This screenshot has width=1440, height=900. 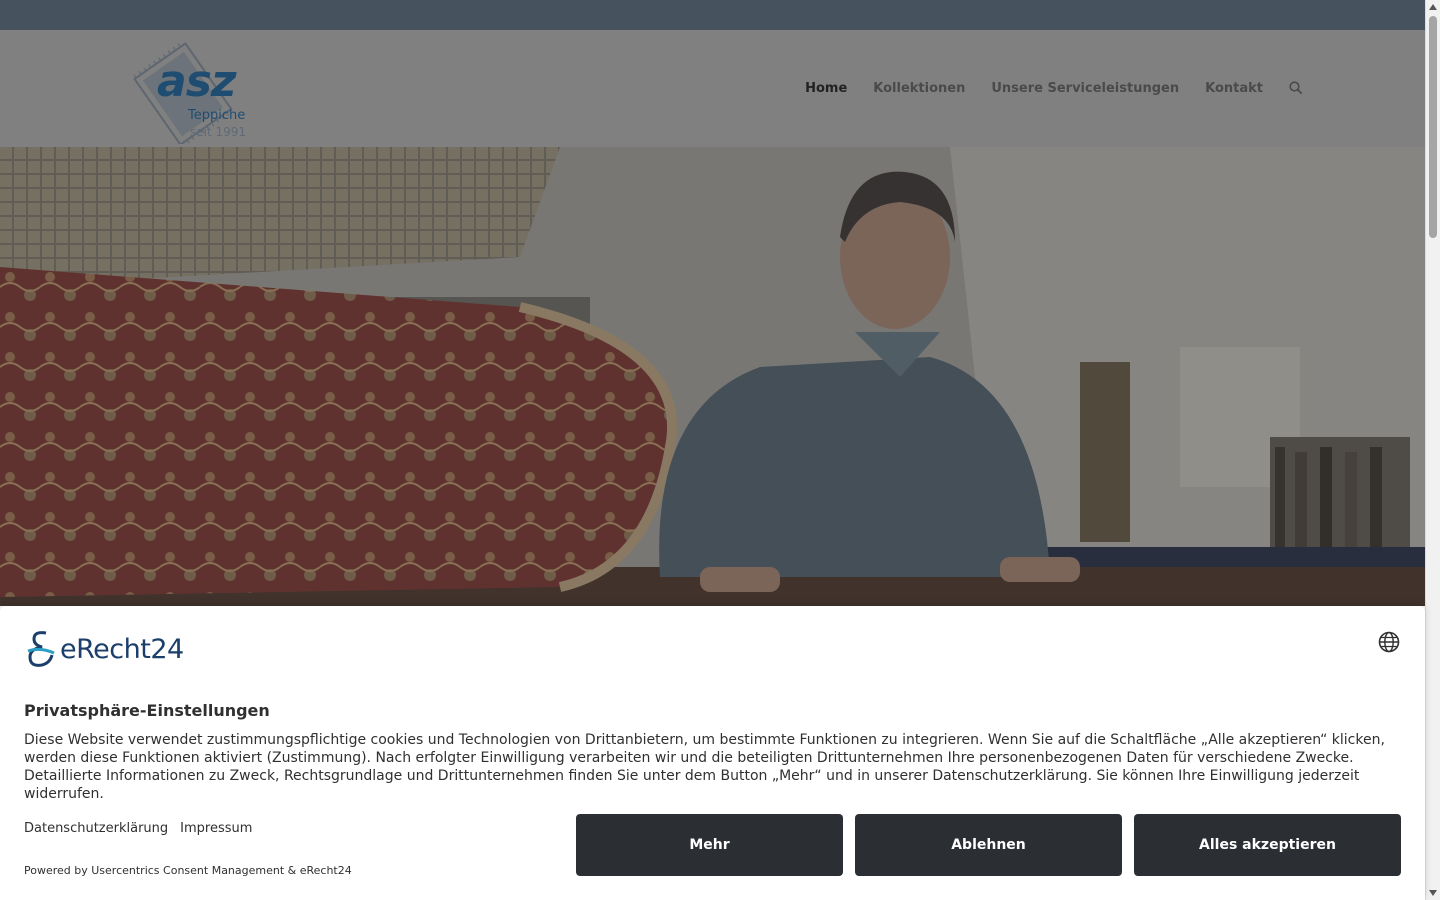 I want to click on consent-brand-name: eRecht24, so click(x=122, y=649).